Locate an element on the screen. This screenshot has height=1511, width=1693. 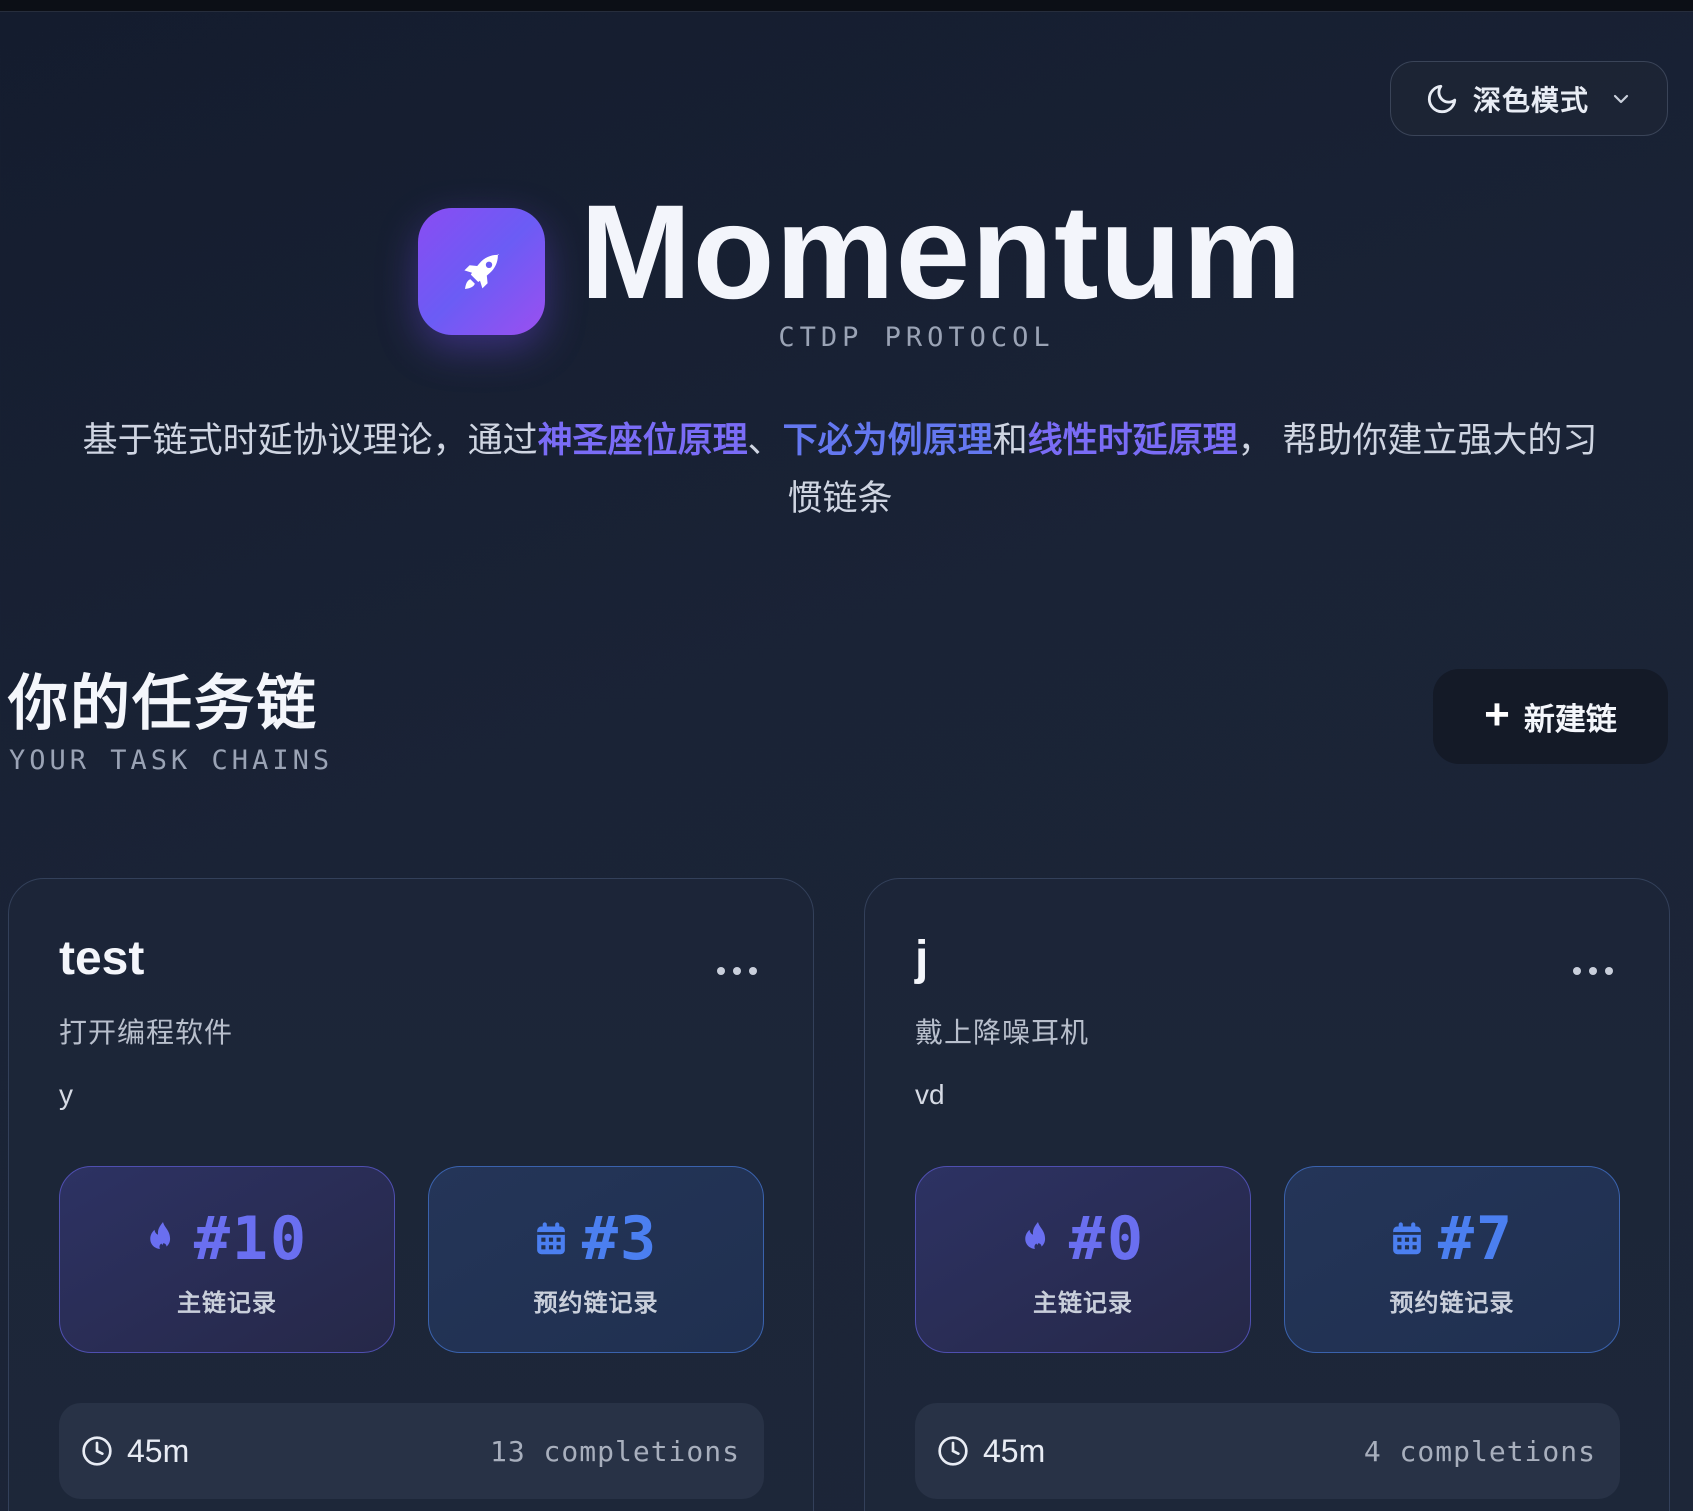
main-chain-record: #0 主链记录 is located at coordinates (1083, 1259).